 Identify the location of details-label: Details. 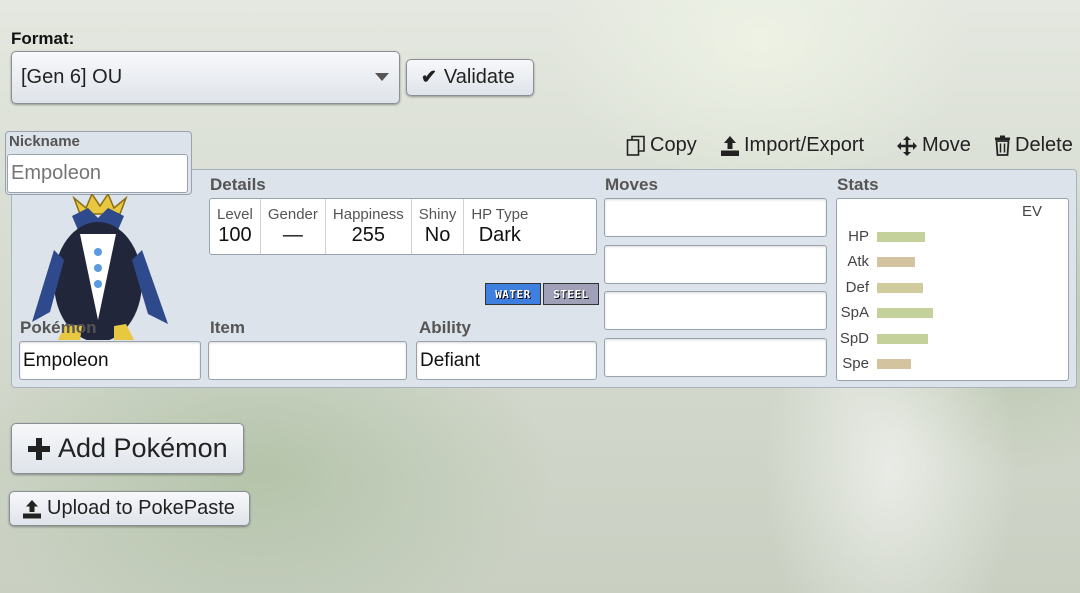
(238, 184).